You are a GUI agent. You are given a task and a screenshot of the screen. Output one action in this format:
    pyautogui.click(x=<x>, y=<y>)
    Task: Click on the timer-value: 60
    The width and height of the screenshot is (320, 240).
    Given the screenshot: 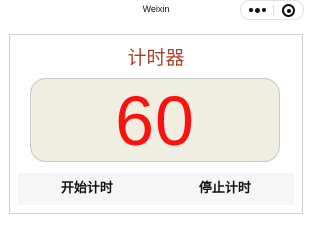 What is the action you would take?
    pyautogui.click(x=155, y=121)
    